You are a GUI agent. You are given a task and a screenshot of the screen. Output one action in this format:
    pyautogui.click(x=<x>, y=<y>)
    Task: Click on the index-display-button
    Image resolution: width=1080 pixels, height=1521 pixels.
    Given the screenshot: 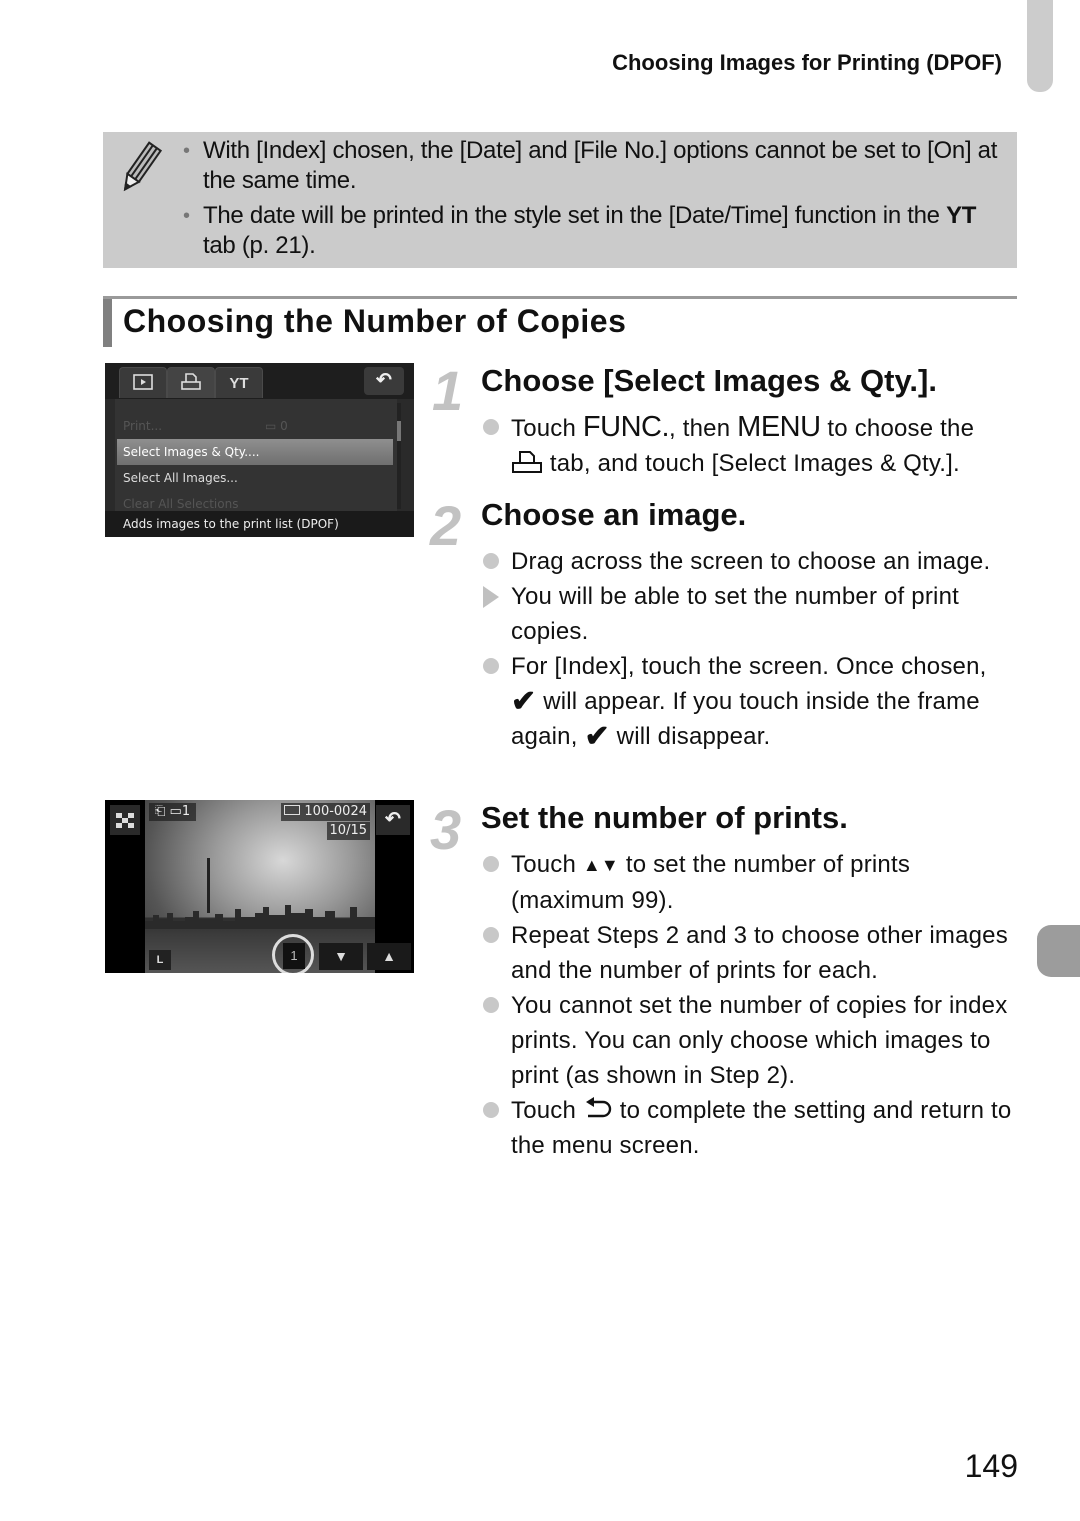 What is the action you would take?
    pyautogui.click(x=125, y=820)
    